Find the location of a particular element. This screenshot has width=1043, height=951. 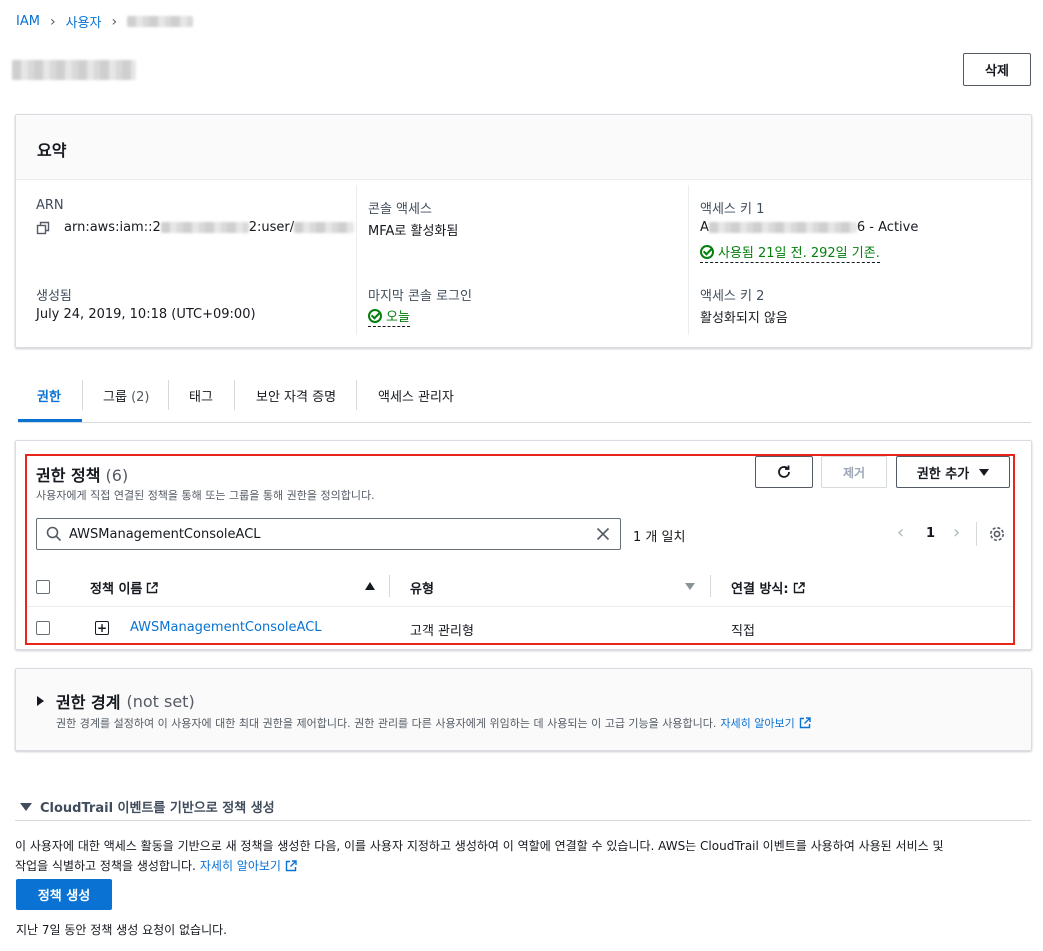

cloudtrail-section-header: CloudTrail 이벤트를 기반으로 정책 생성 is located at coordinates (147, 806).